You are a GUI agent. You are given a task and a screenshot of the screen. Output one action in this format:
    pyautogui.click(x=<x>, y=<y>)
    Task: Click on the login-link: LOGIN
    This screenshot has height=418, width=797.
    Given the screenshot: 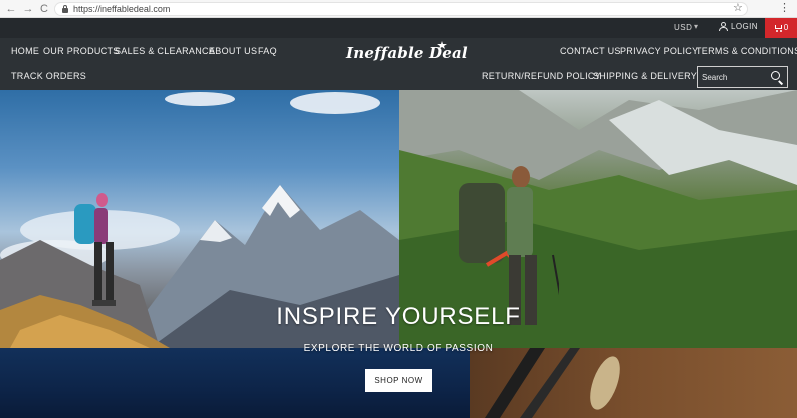 What is the action you would take?
    pyautogui.click(x=738, y=26)
    